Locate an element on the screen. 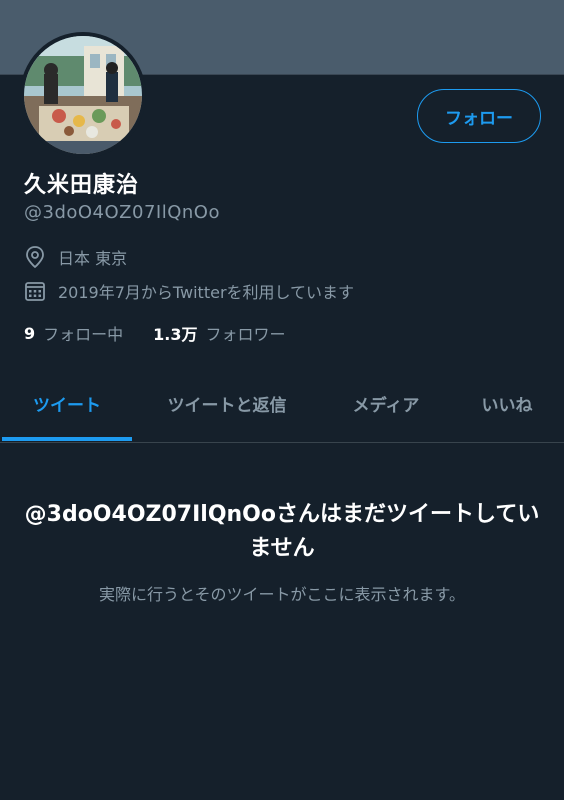 The width and height of the screenshot is (564, 800). location-pin-icon is located at coordinates (35, 257).